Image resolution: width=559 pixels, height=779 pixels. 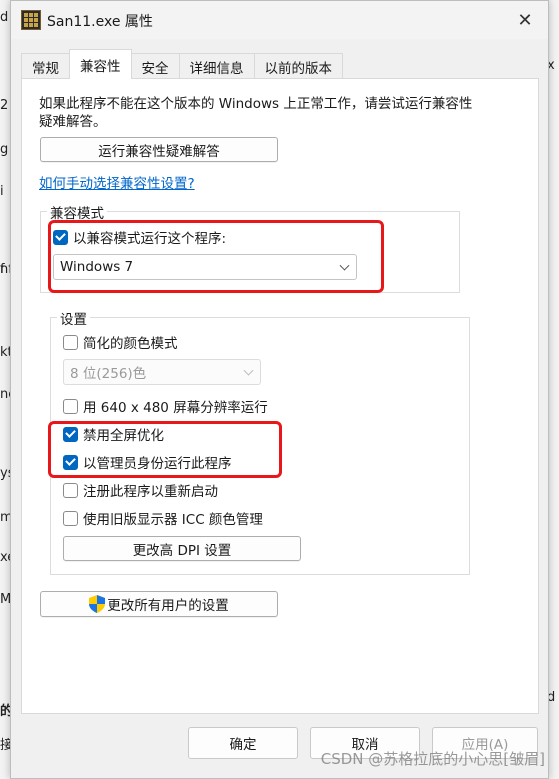 I want to click on reduced-color-label: 简化的颜色模式, so click(x=130, y=344).